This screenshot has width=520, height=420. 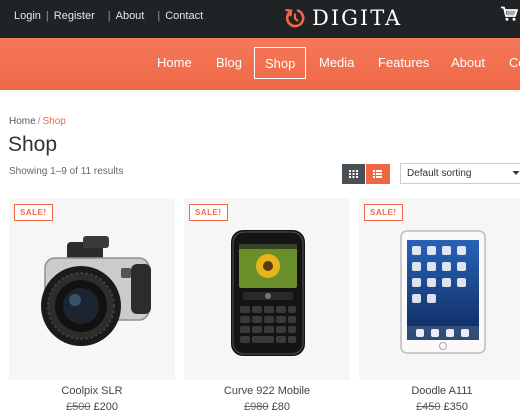 What do you see at coordinates (78, 407) in the screenshot?
I see `old-price: £500` at bounding box center [78, 407].